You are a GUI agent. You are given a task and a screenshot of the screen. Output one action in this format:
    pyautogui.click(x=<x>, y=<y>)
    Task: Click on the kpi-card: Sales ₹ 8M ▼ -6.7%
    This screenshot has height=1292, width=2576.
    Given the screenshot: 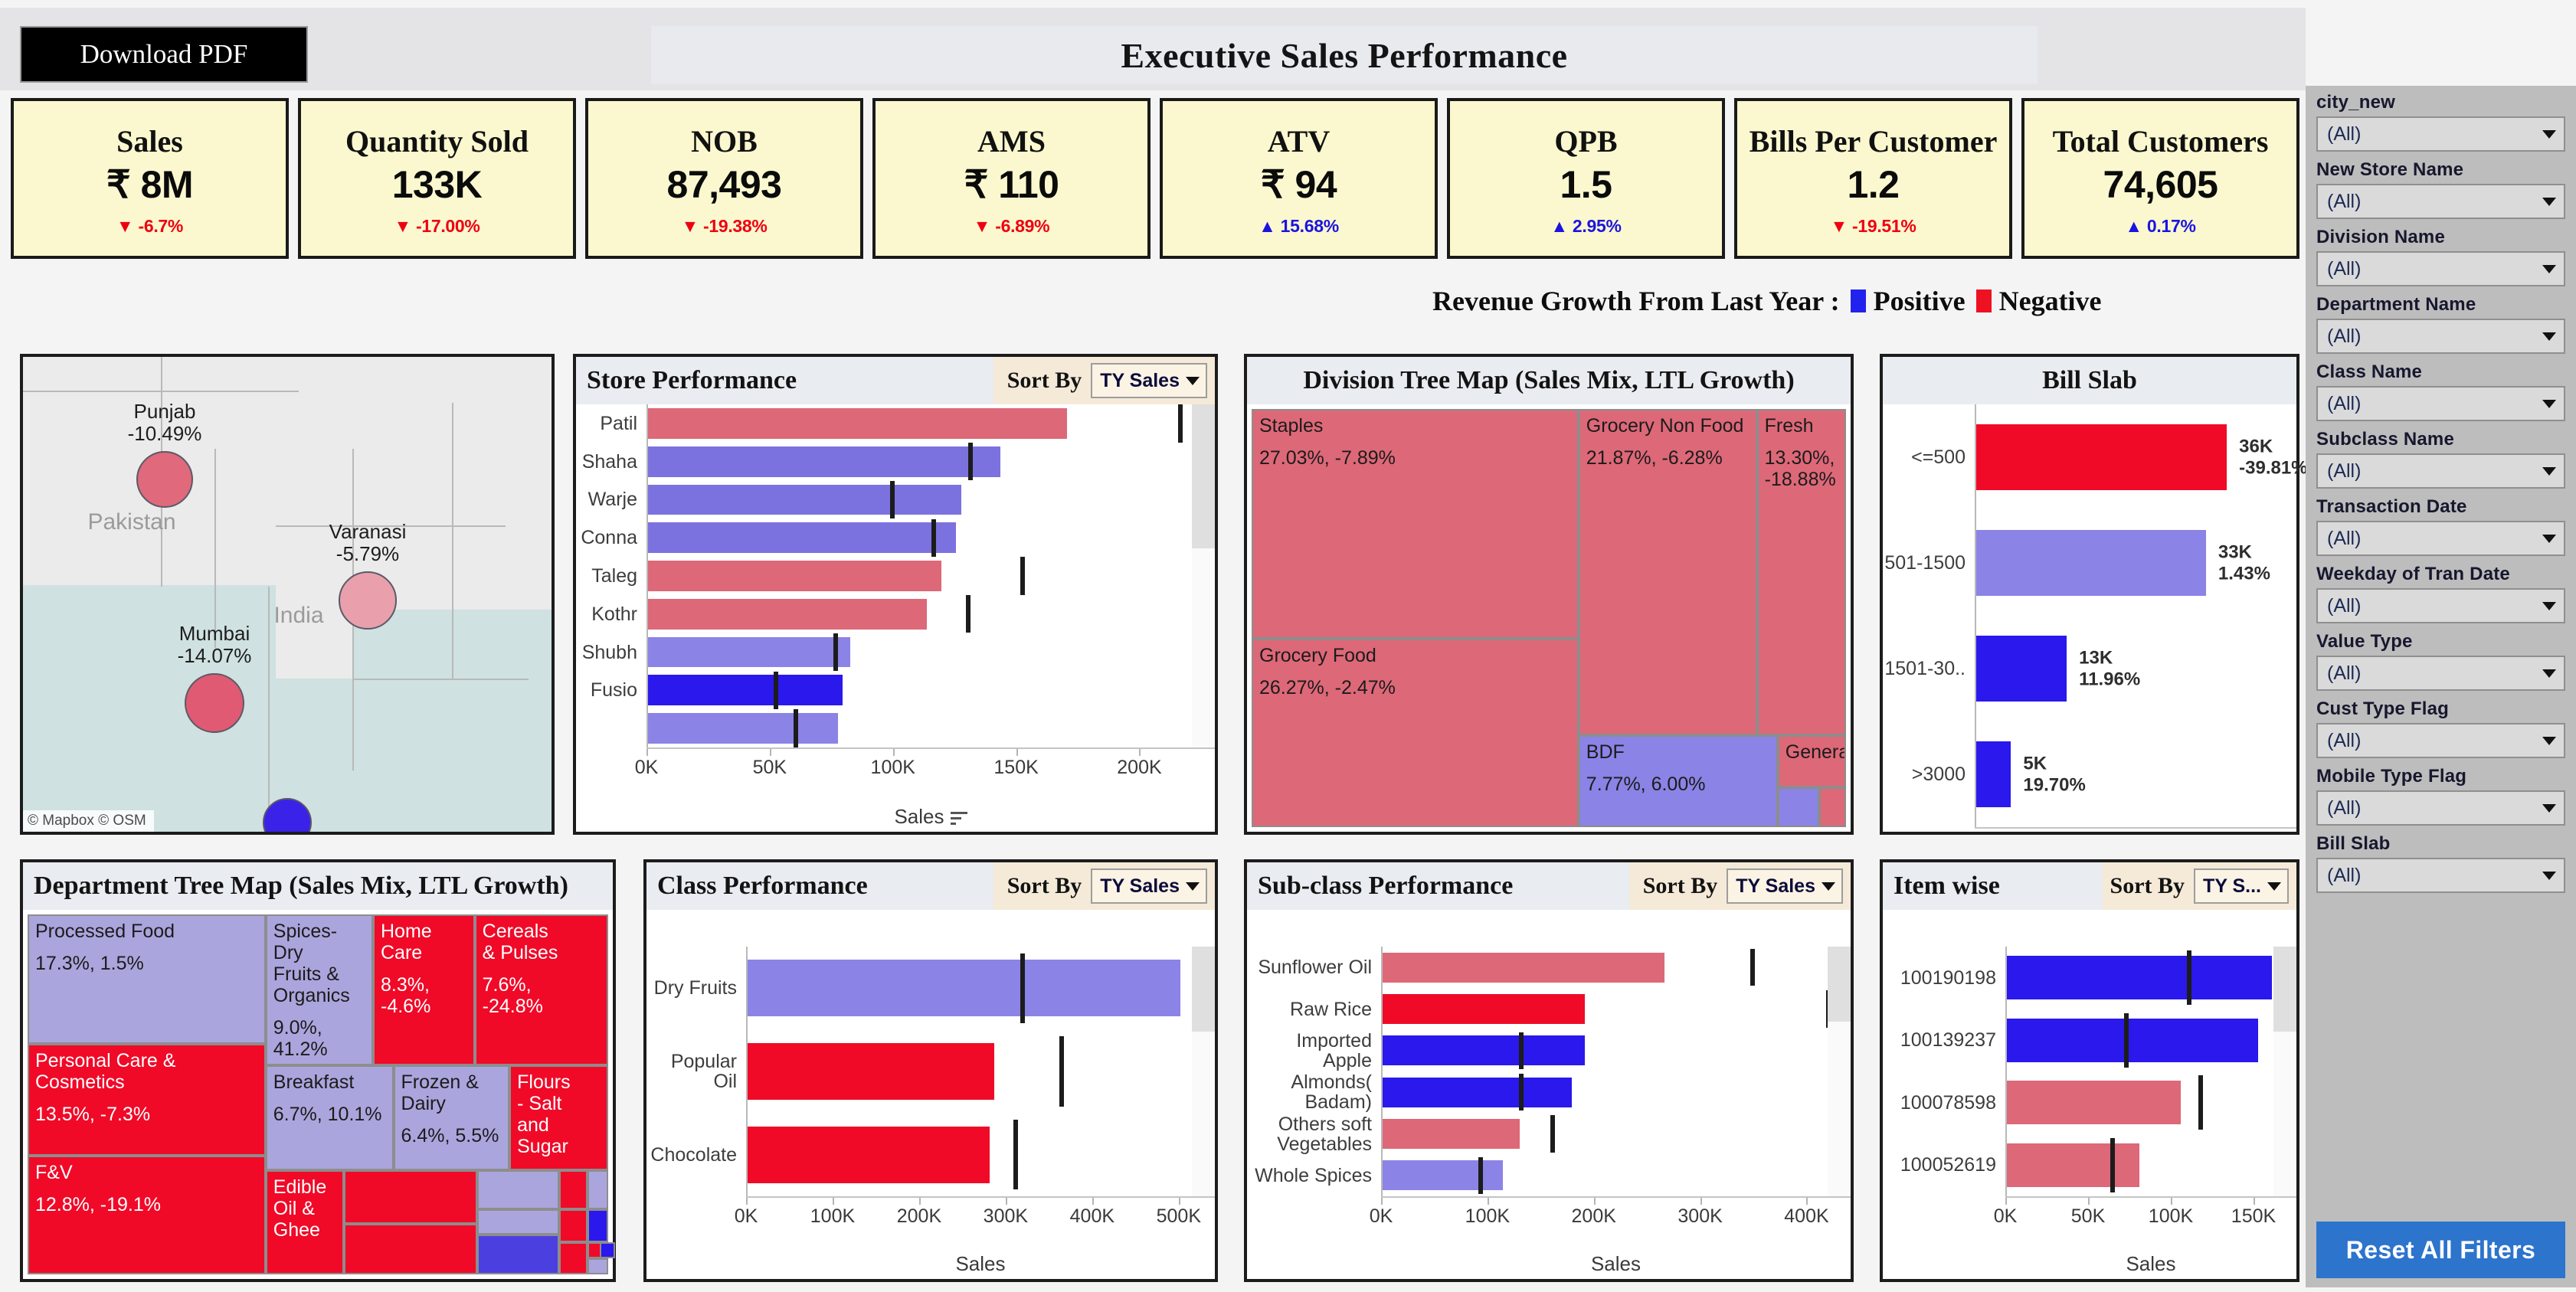 What is the action you would take?
    pyautogui.click(x=150, y=178)
    